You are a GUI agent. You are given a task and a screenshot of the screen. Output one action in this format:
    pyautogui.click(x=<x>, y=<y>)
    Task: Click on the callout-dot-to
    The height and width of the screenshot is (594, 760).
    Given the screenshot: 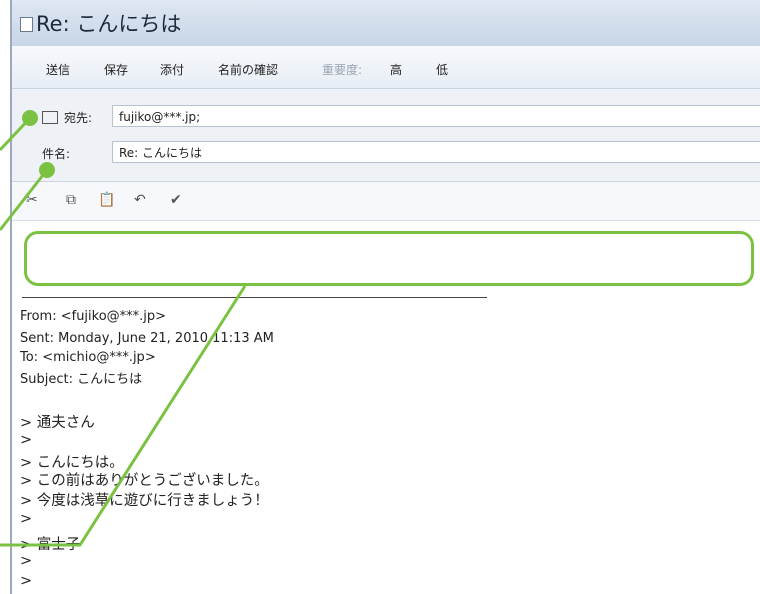 What is the action you would take?
    pyautogui.click(x=30, y=118)
    